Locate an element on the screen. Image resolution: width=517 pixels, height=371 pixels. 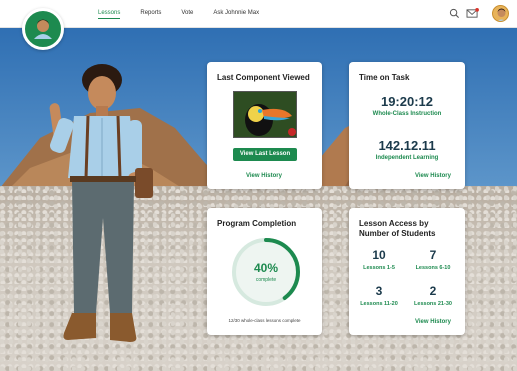
johnnie-max-logo is located at coordinates (43, 29).